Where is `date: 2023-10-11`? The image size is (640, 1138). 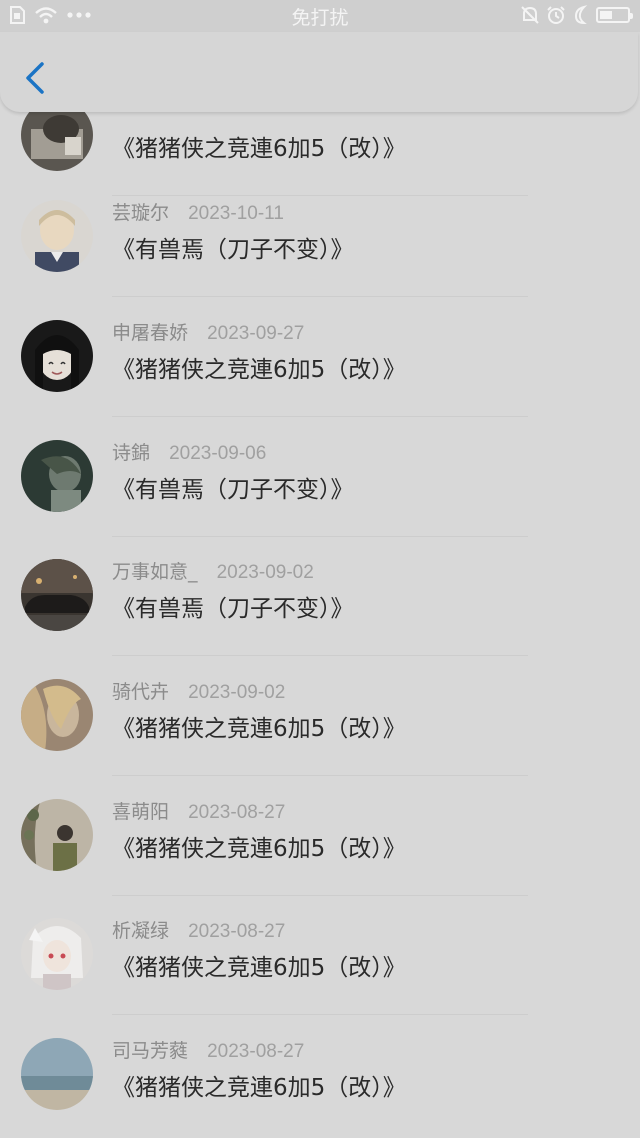 date: 2023-10-11 is located at coordinates (236, 213).